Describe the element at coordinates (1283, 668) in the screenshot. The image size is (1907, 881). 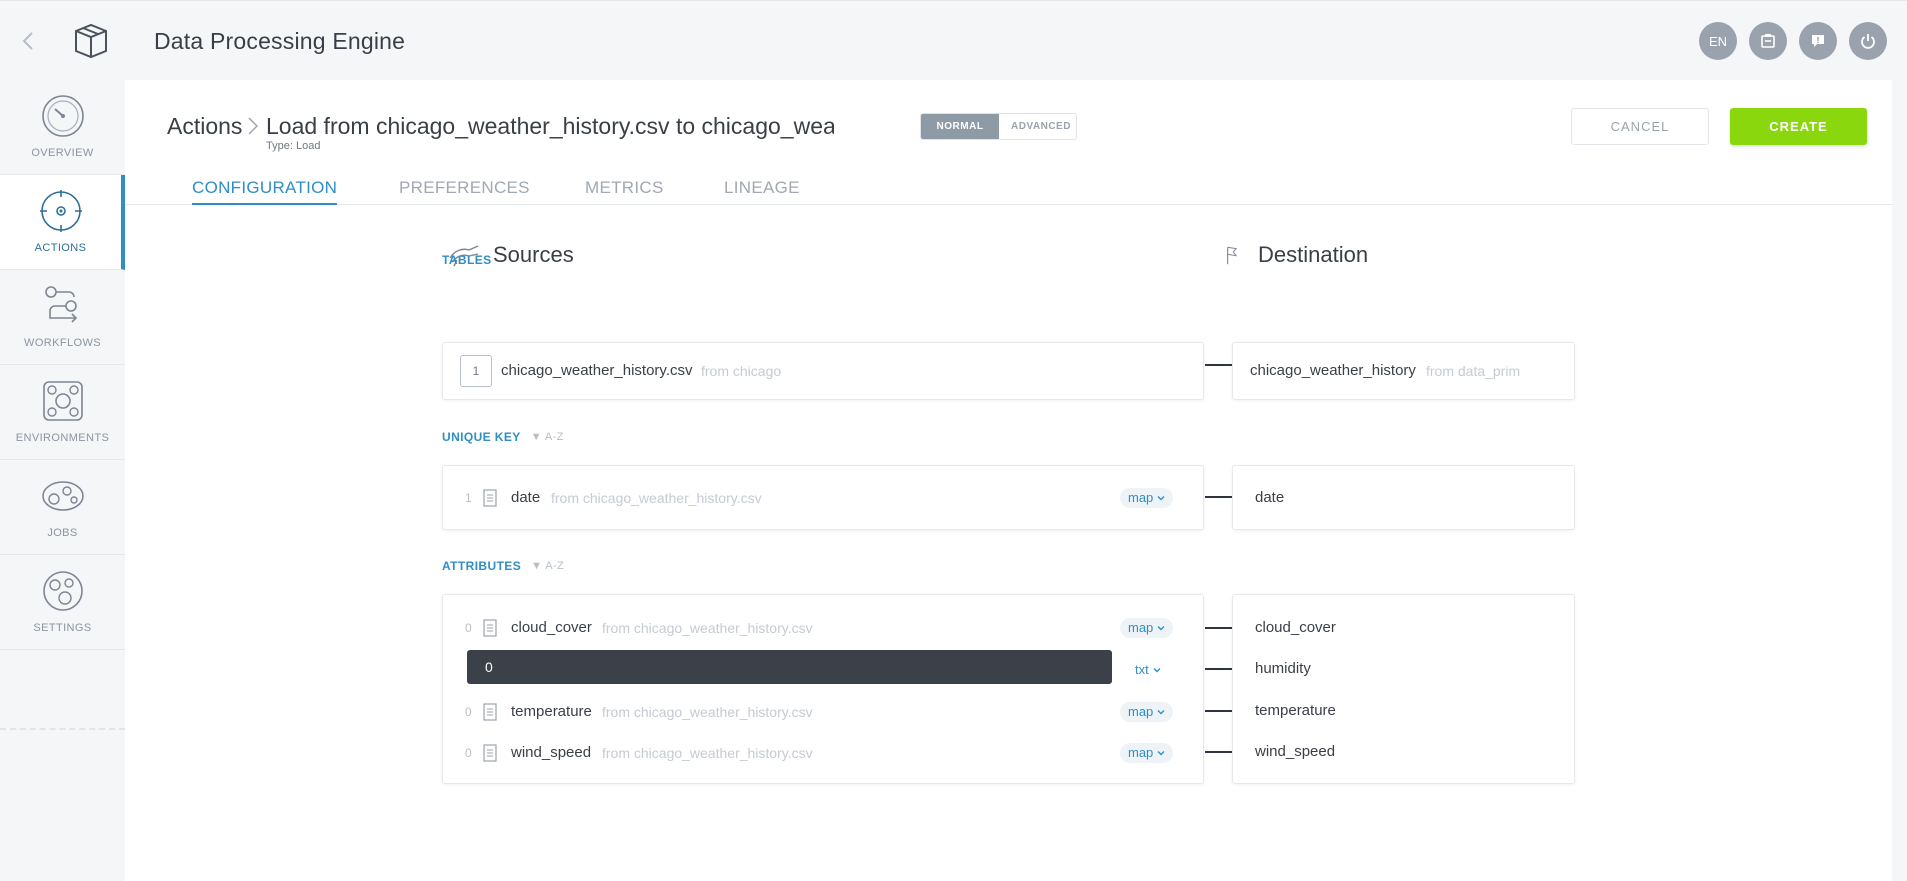
I see `attribute-destination-name: humidity` at that location.